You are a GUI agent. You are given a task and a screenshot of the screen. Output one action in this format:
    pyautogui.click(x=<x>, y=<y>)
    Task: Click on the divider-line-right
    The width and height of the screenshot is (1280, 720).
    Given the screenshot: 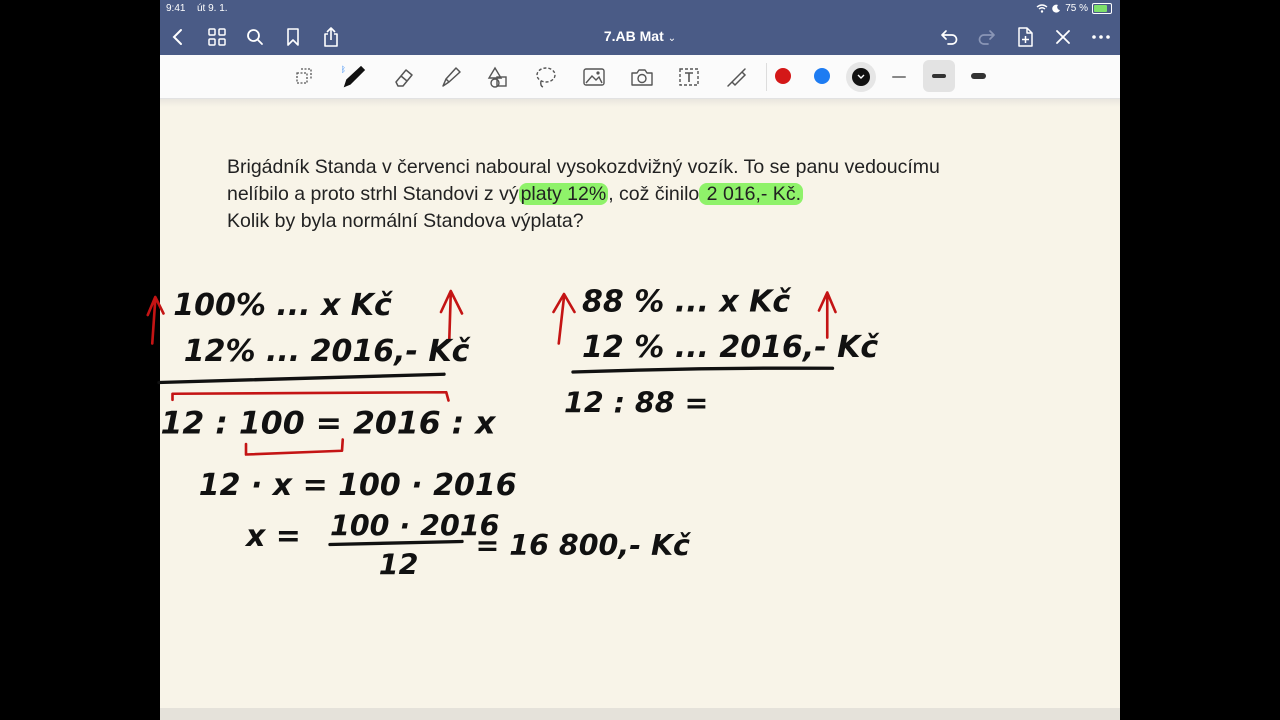 What is the action you would take?
    pyautogui.click(x=703, y=370)
    